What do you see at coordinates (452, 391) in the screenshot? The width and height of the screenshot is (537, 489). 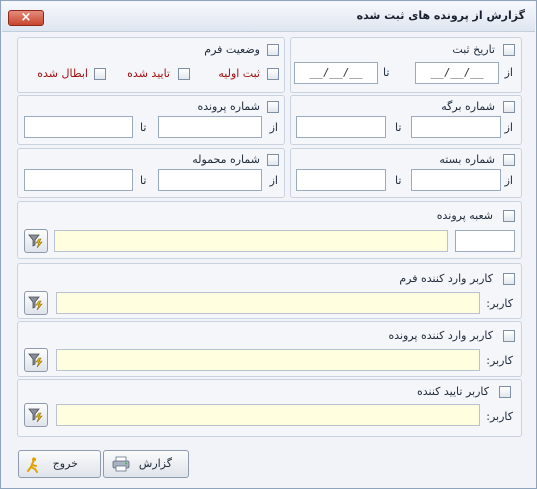 I see `approver-user-label: کاربر تایید کننده` at bounding box center [452, 391].